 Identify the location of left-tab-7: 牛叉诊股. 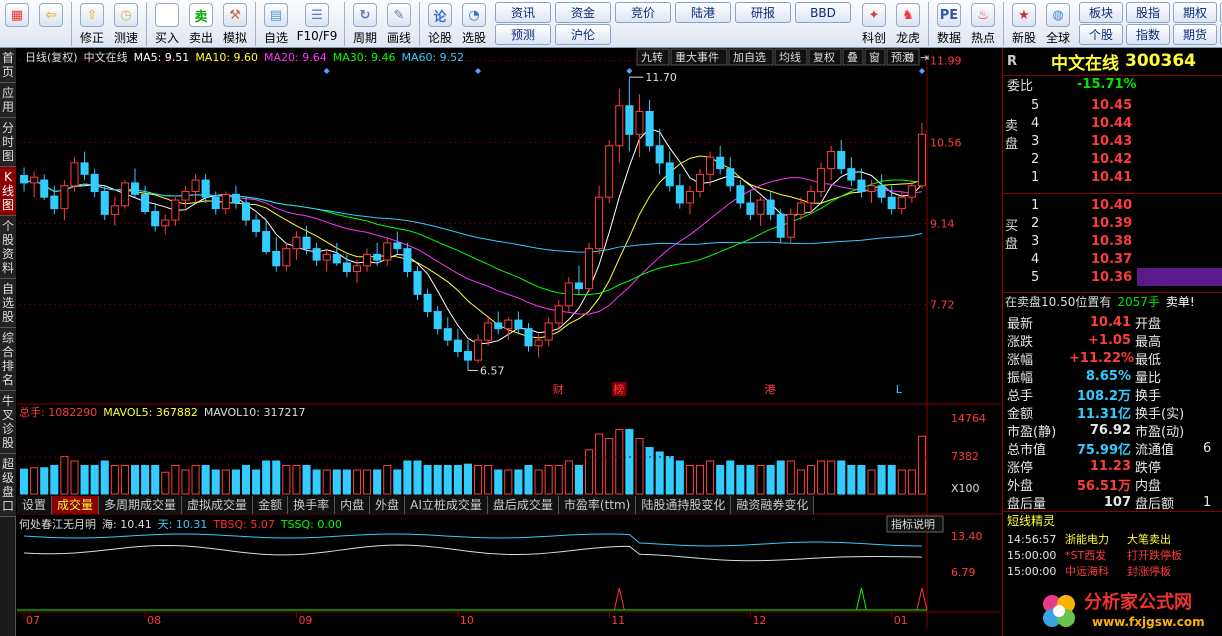
(8, 422).